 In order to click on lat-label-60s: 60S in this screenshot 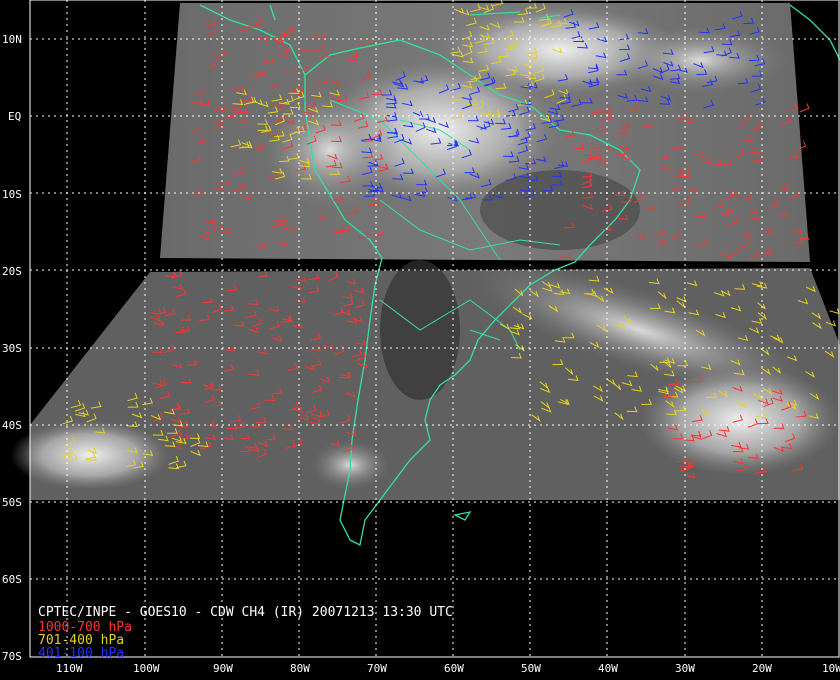, I will do `click(12, 579)`.